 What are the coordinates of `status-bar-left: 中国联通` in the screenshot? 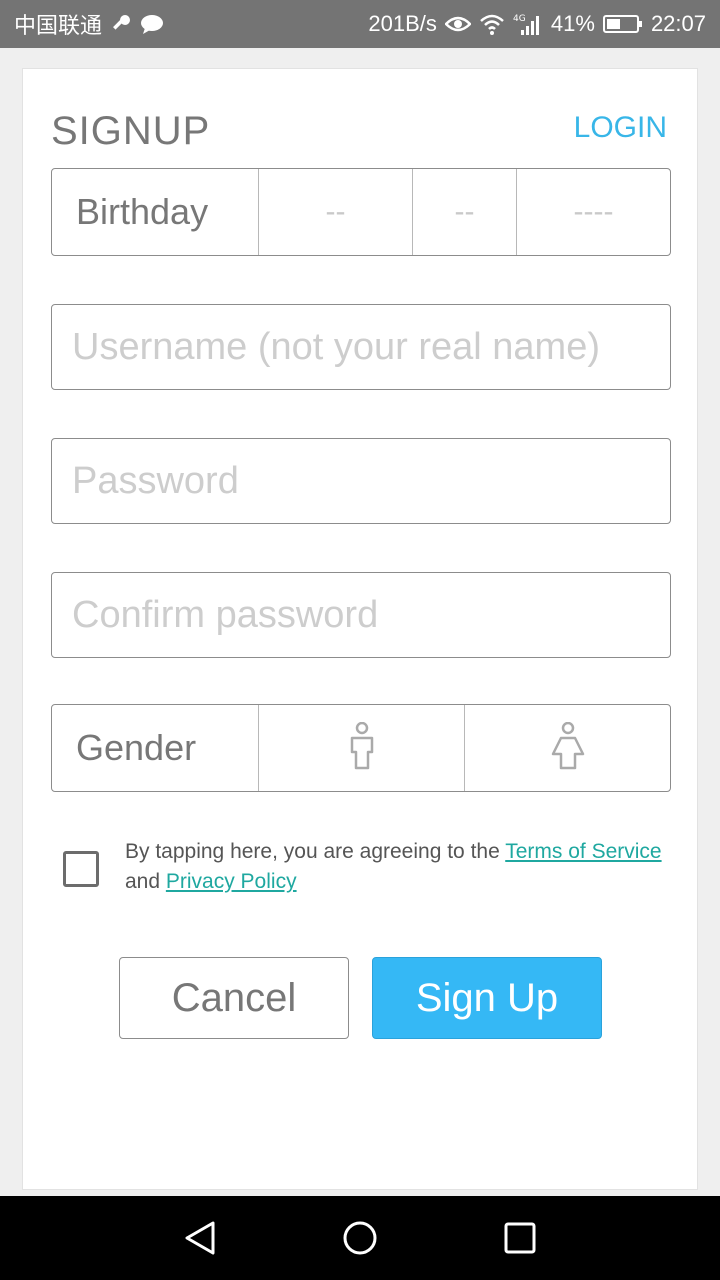 It's located at (89, 24).